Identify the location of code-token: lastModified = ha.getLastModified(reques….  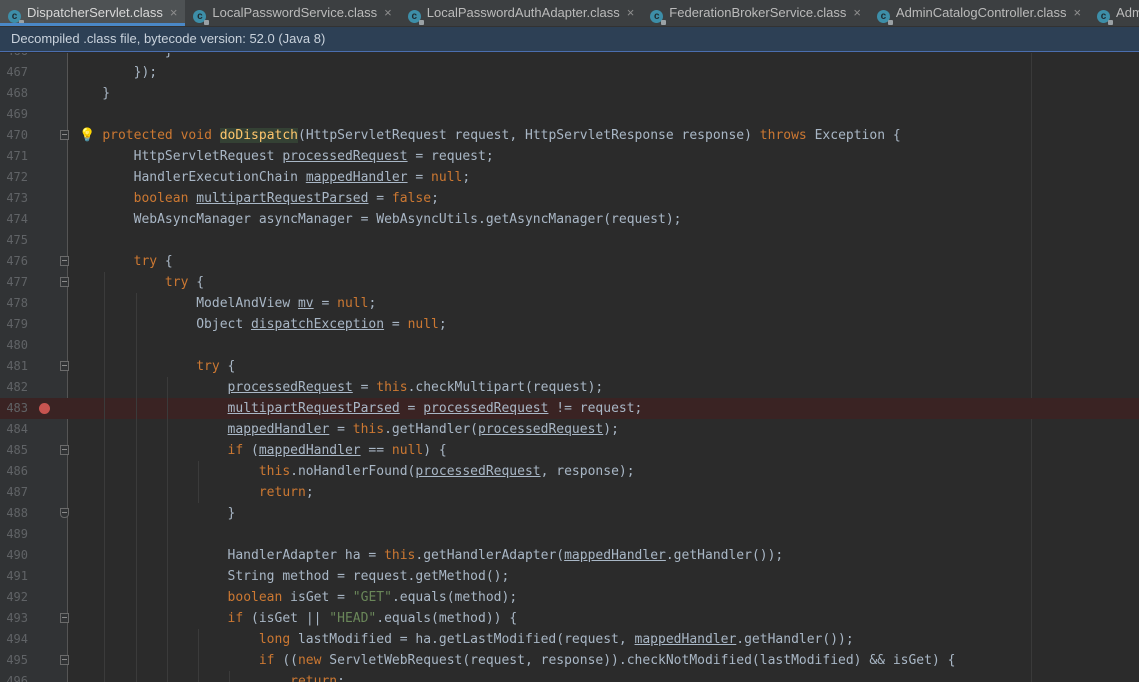
(462, 639).